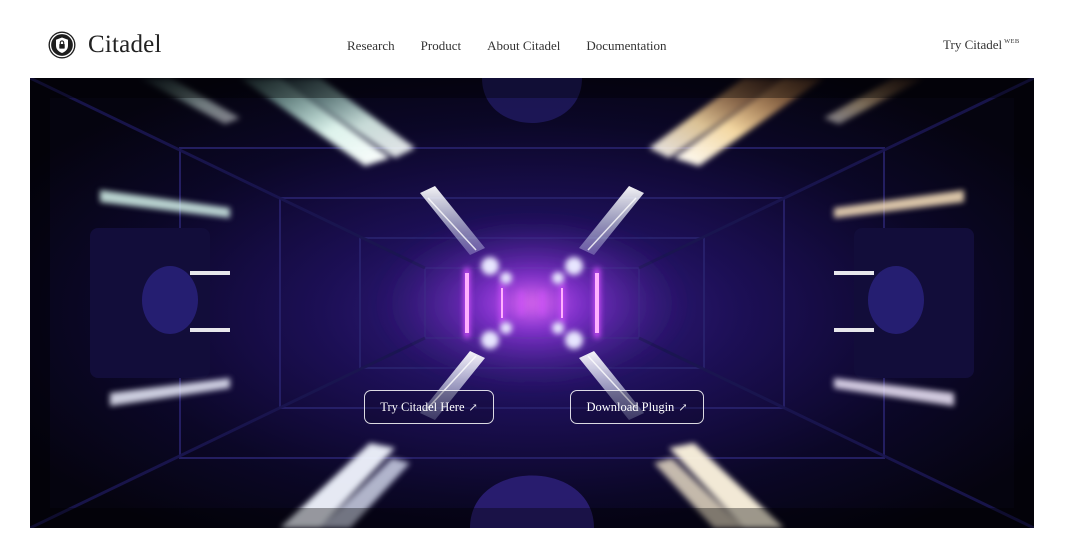 Image resolution: width=1080 pixels, height=550 pixels. What do you see at coordinates (630, 406) in the screenshot?
I see `download-plugin-label: Download Plugin` at bounding box center [630, 406].